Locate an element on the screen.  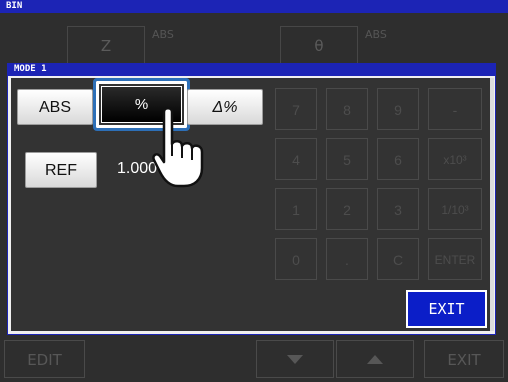
bg-param2-mode: ABS is located at coordinates (376, 34).